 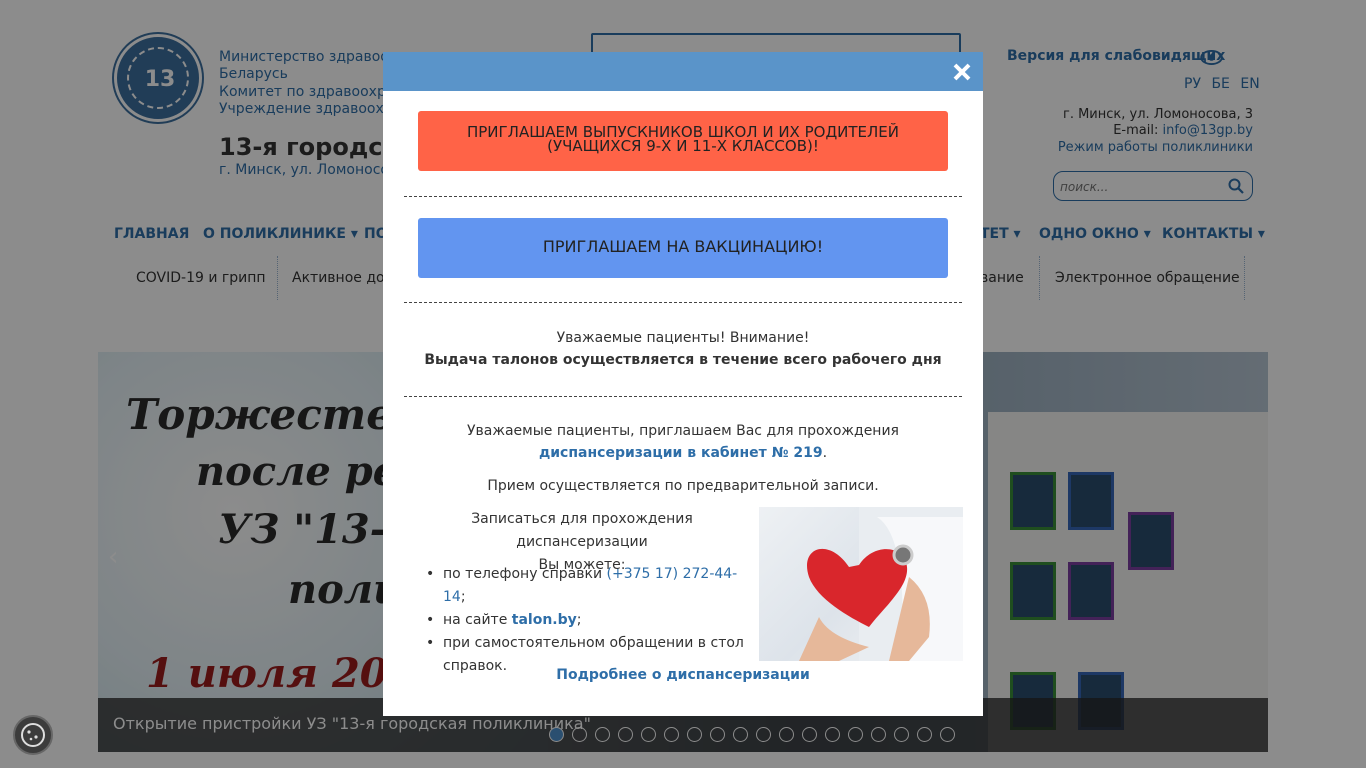 I want to click on heart-icon, so click(x=881, y=584).